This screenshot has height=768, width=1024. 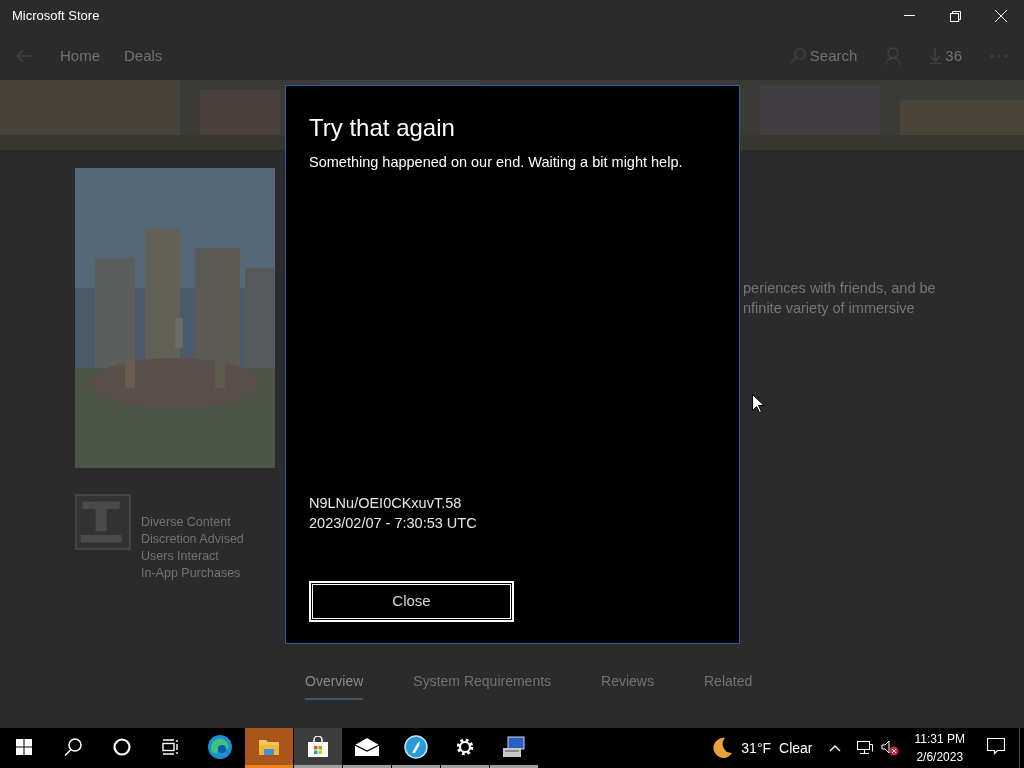 What do you see at coordinates (839, 288) in the screenshot?
I see `description-text: periences with friends, and be` at bounding box center [839, 288].